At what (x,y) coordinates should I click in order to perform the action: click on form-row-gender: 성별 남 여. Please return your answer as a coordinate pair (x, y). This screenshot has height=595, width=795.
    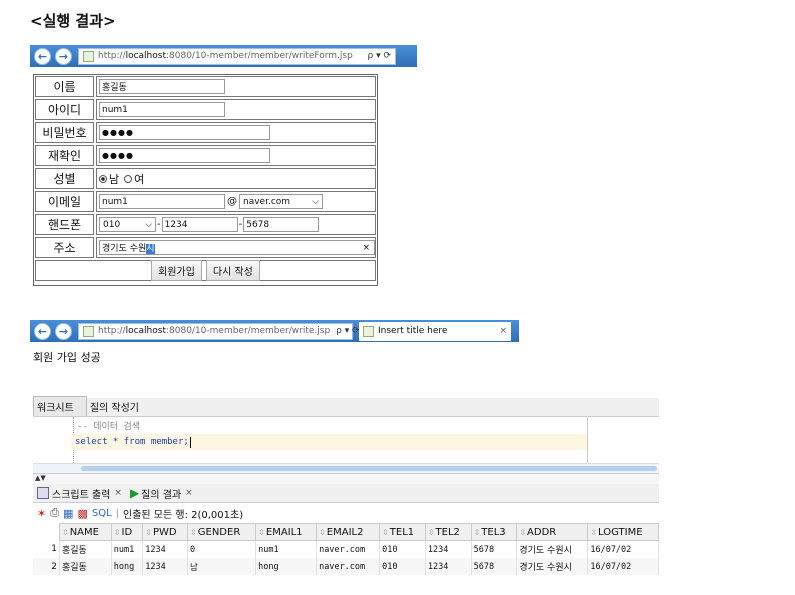
    Looking at the image, I should click on (205, 178).